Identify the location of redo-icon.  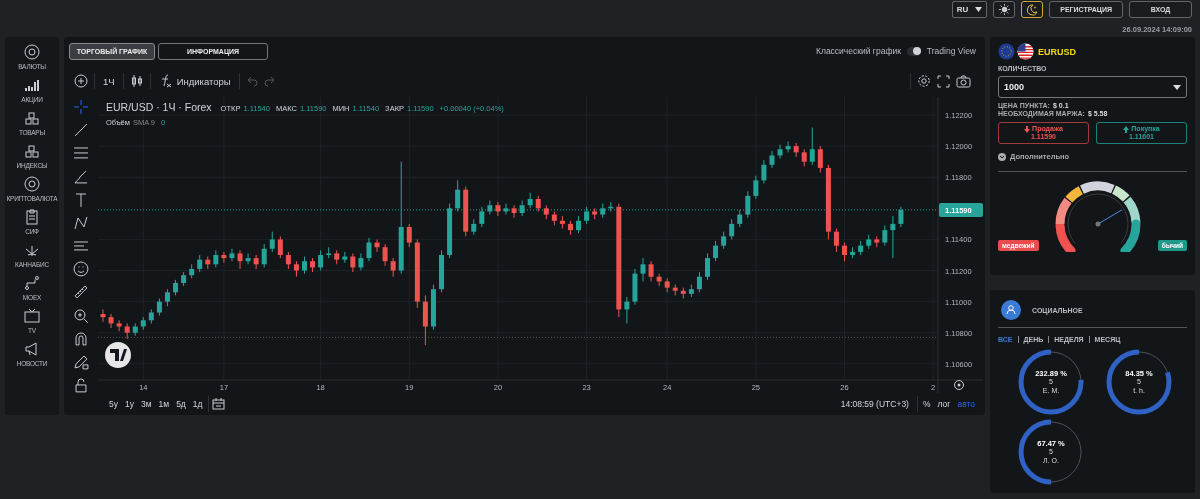
(269, 81).